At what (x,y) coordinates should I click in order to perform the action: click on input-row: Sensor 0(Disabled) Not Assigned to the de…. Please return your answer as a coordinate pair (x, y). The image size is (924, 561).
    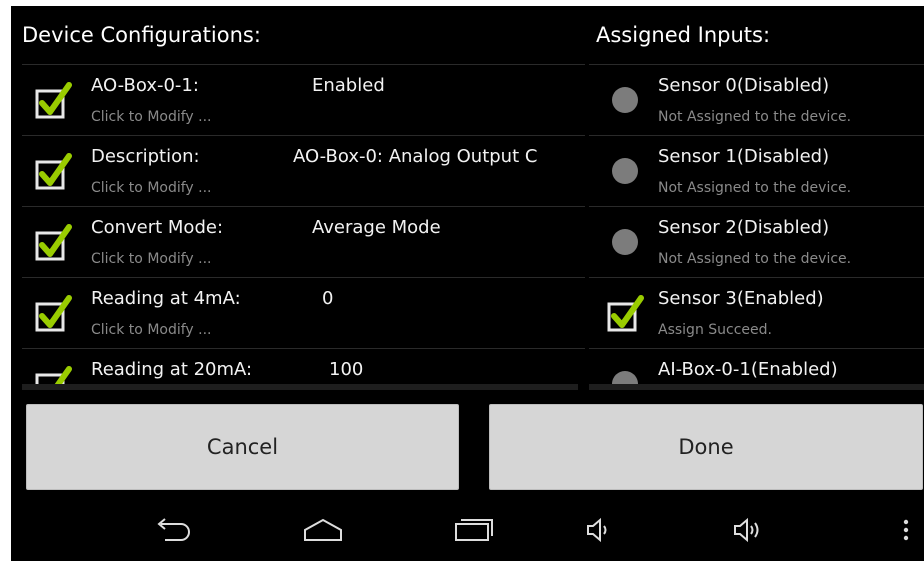
    Looking at the image, I should click on (756, 99).